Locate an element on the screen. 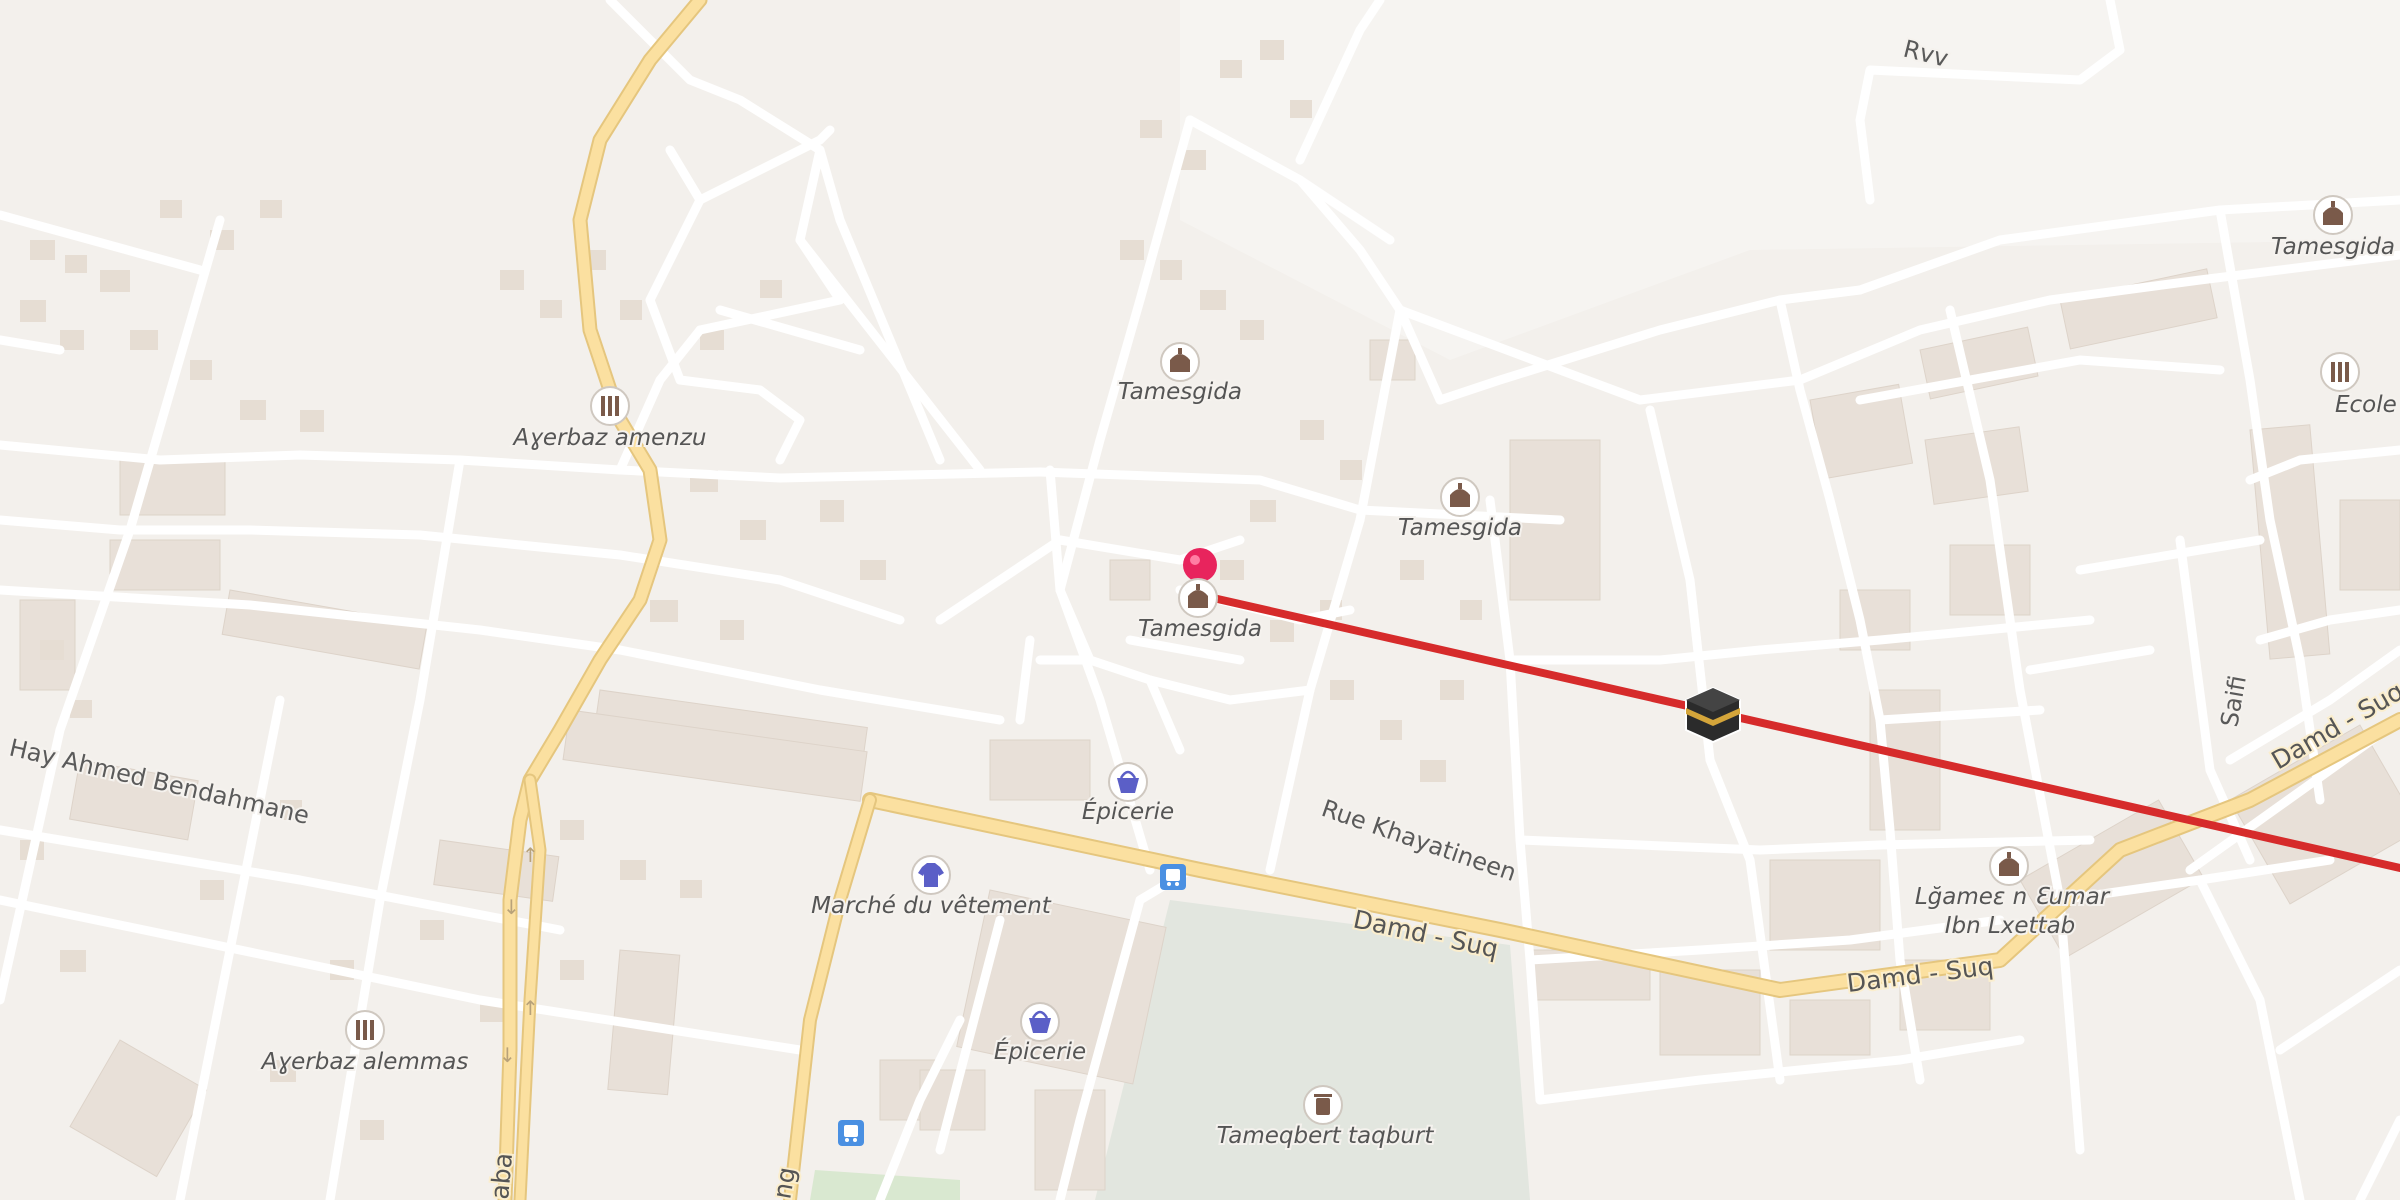 This screenshot has height=1200, width=2400. street-label-bottom-vertical: ng is located at coordinates (784, 1182).